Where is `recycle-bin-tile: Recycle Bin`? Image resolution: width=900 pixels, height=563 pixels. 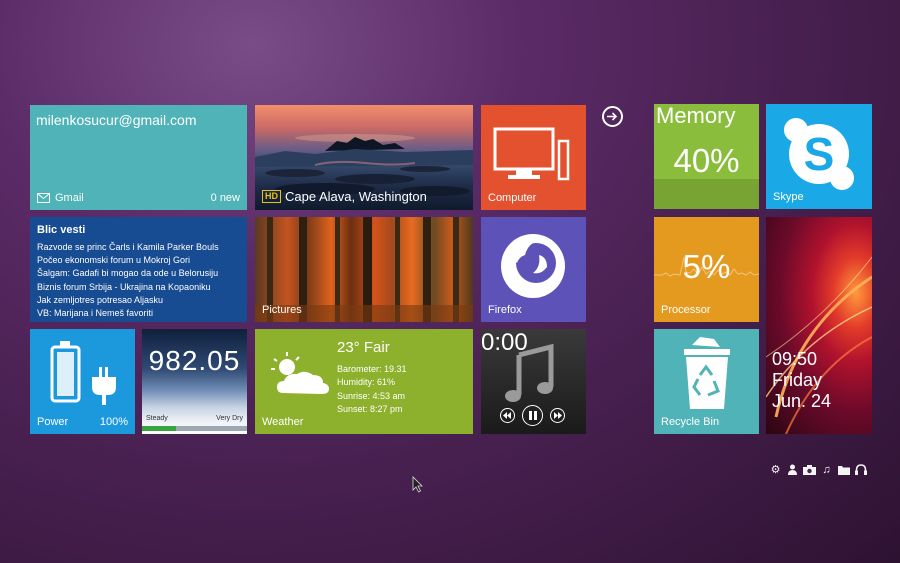
recycle-bin-tile: Recycle Bin is located at coordinates (706, 381).